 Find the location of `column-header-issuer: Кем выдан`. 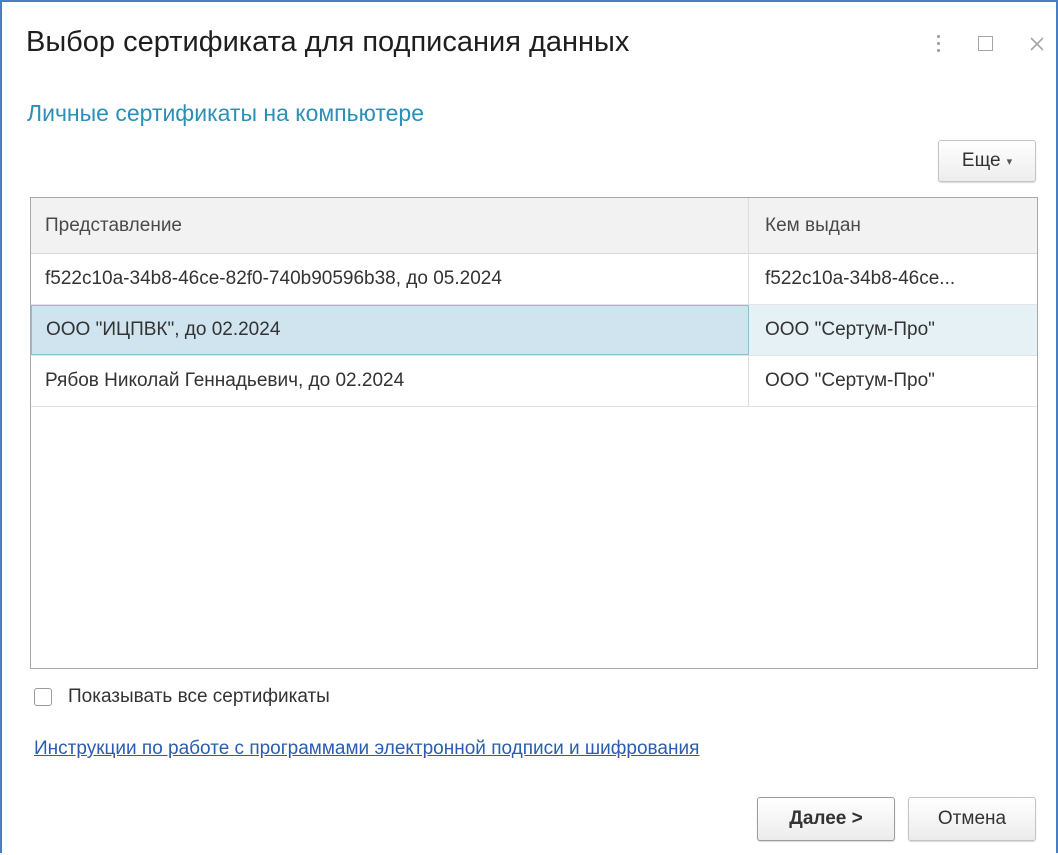

column-header-issuer: Кем выдан is located at coordinates (893, 225).